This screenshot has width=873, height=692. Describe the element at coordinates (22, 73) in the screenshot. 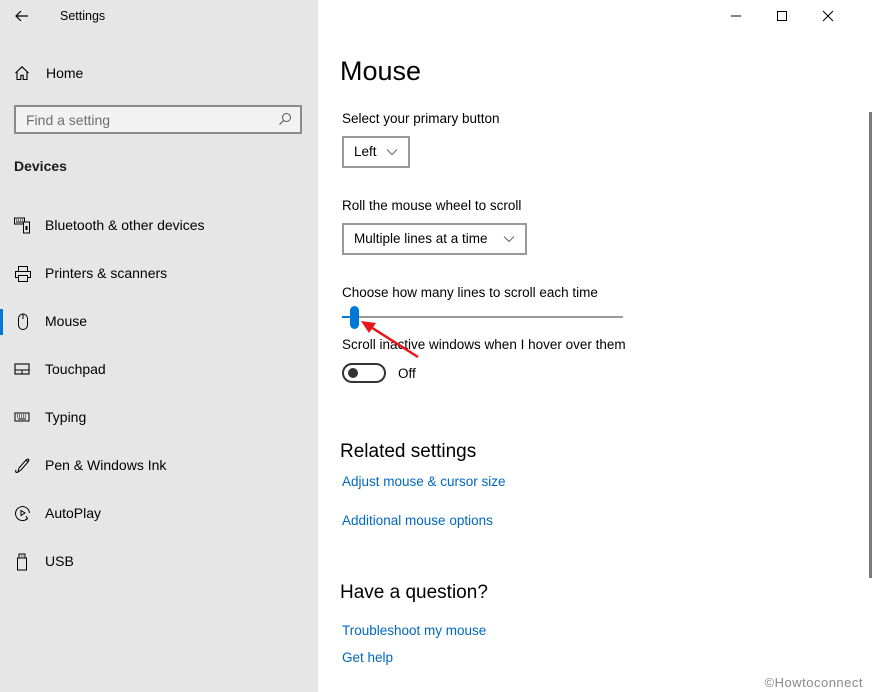

I see `home-icon` at that location.